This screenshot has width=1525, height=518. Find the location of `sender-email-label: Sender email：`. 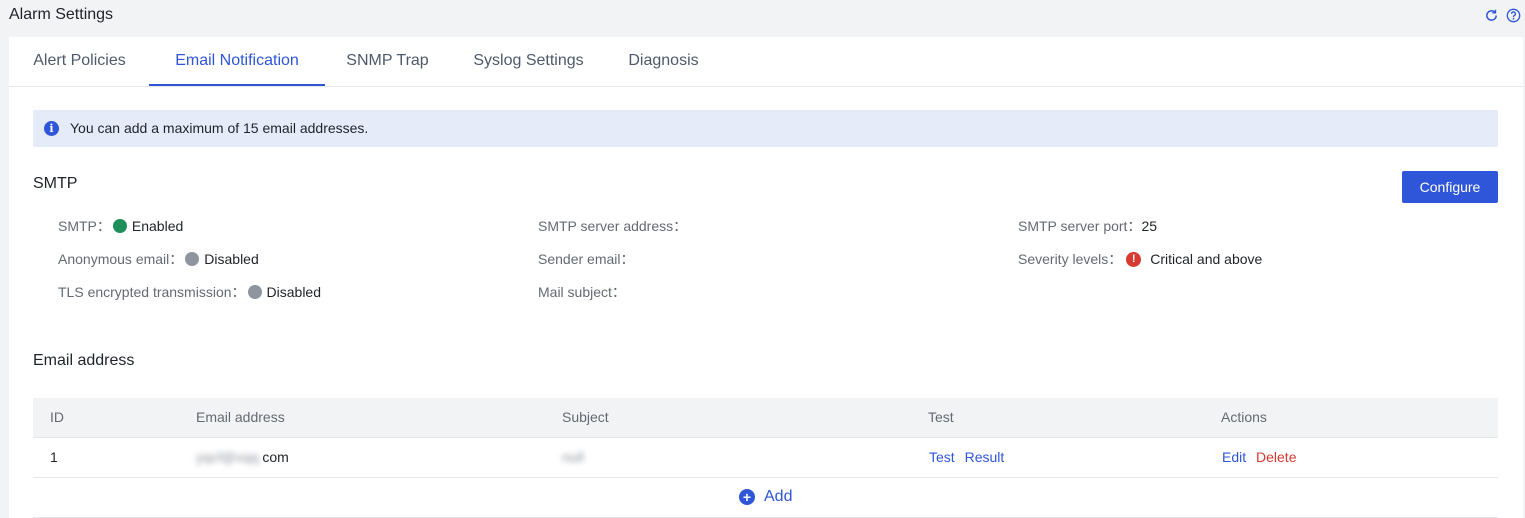

sender-email-label: Sender email： is located at coordinates (586, 259).